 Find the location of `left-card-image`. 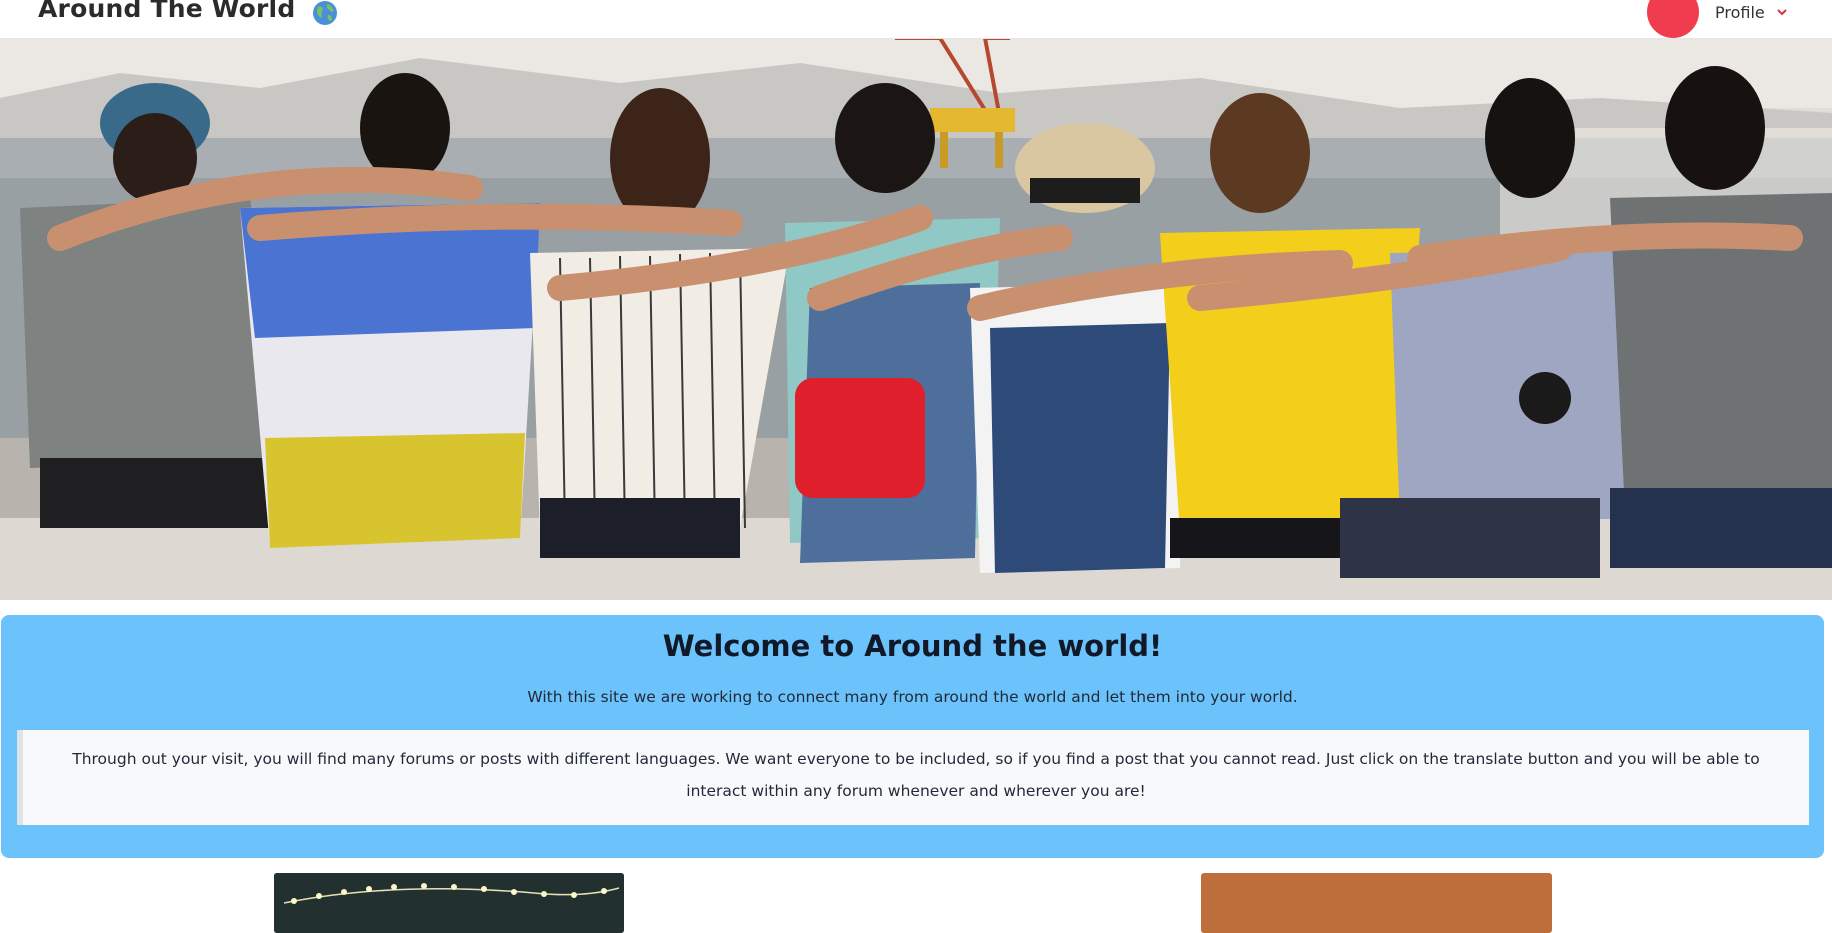

left-card-image is located at coordinates (449, 903).